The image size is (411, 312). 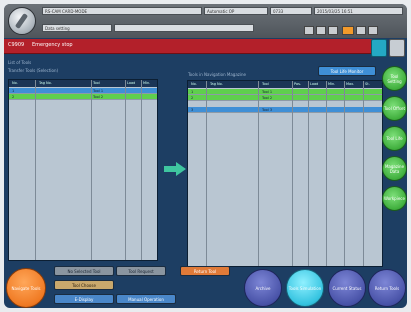 What do you see at coordinates (205, 271) in the screenshot?
I see `return-tool-button: Return Tool` at bounding box center [205, 271].